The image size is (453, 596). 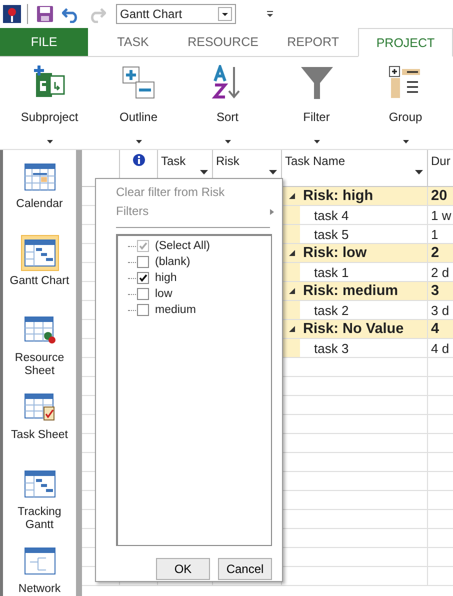 What do you see at coordinates (331, 234) in the screenshot?
I see `task-name: task 5` at bounding box center [331, 234].